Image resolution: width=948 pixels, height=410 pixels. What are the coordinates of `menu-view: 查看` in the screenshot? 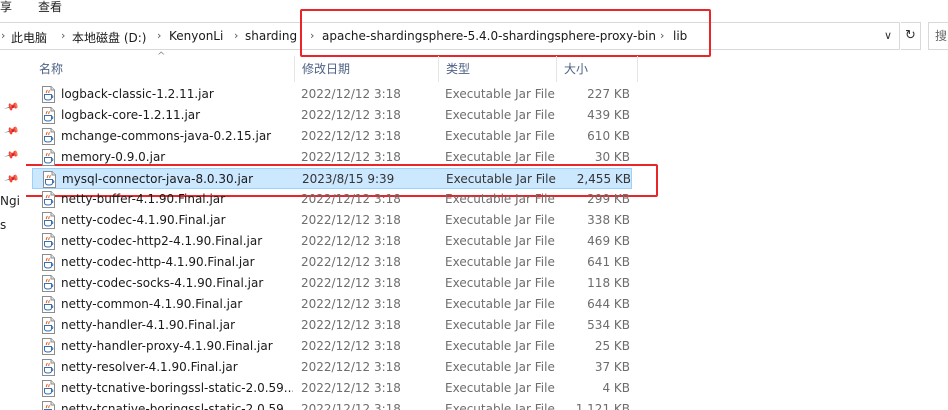 It's located at (50, 7).